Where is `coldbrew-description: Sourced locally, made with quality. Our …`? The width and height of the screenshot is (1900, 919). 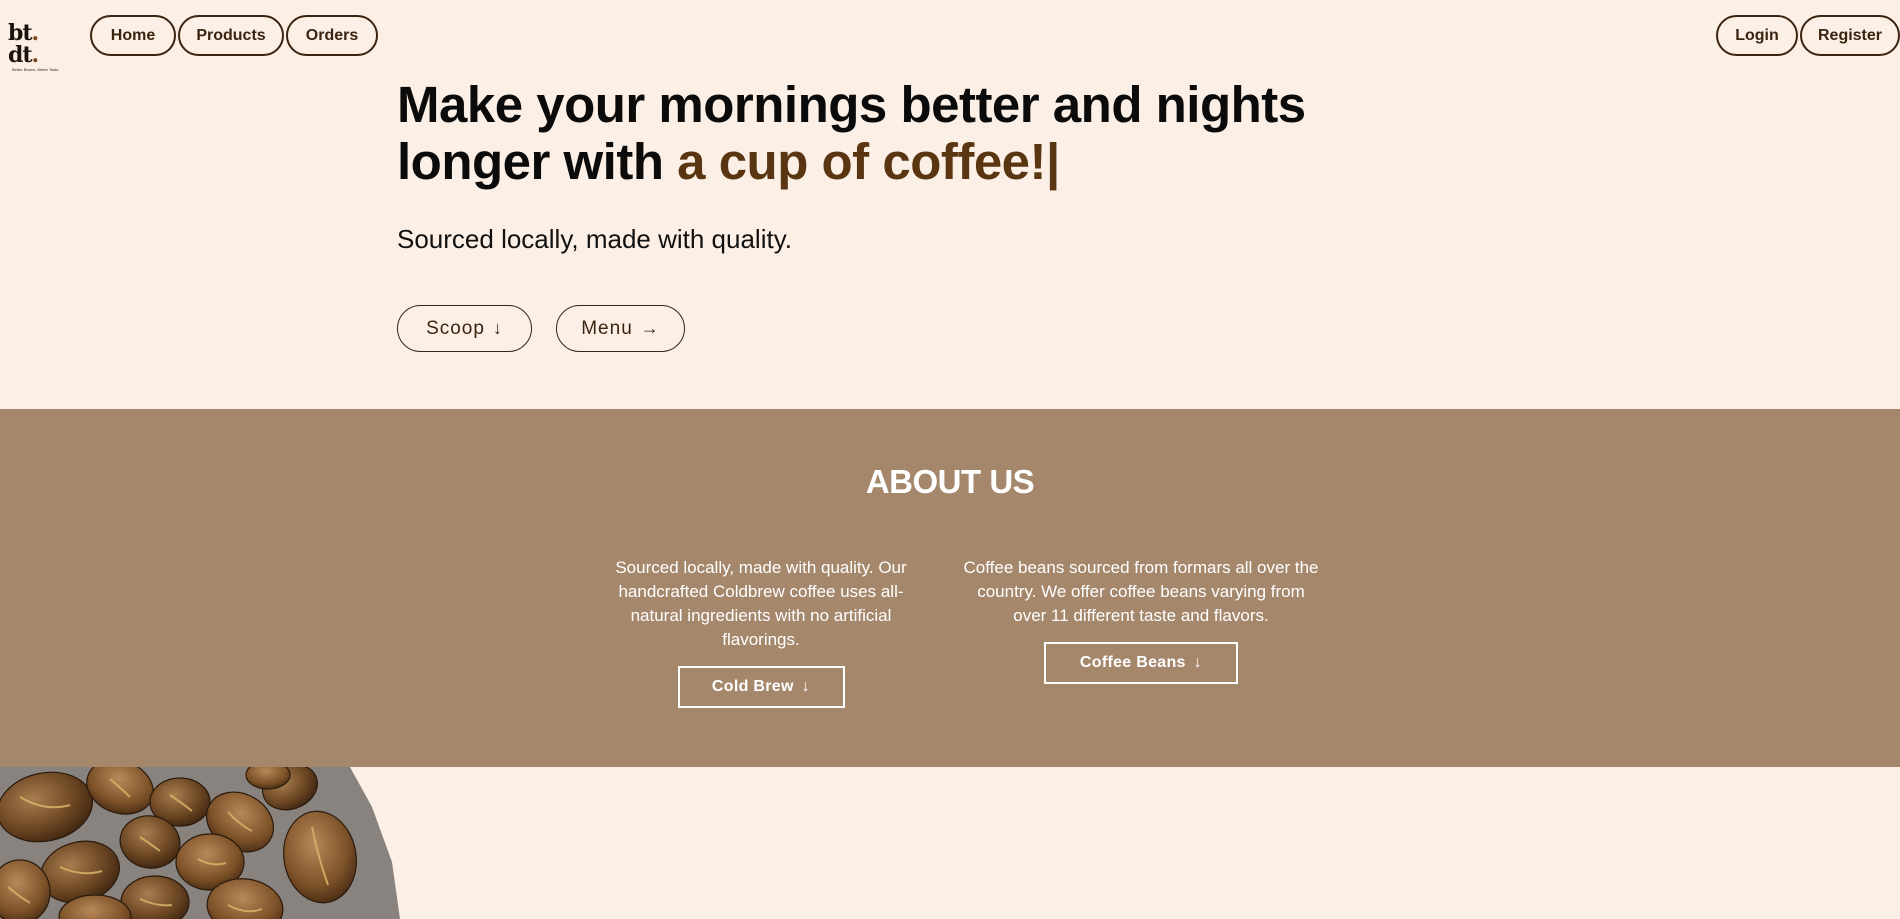 coldbrew-description: Sourced locally, made with quality. Our … is located at coordinates (761, 603).